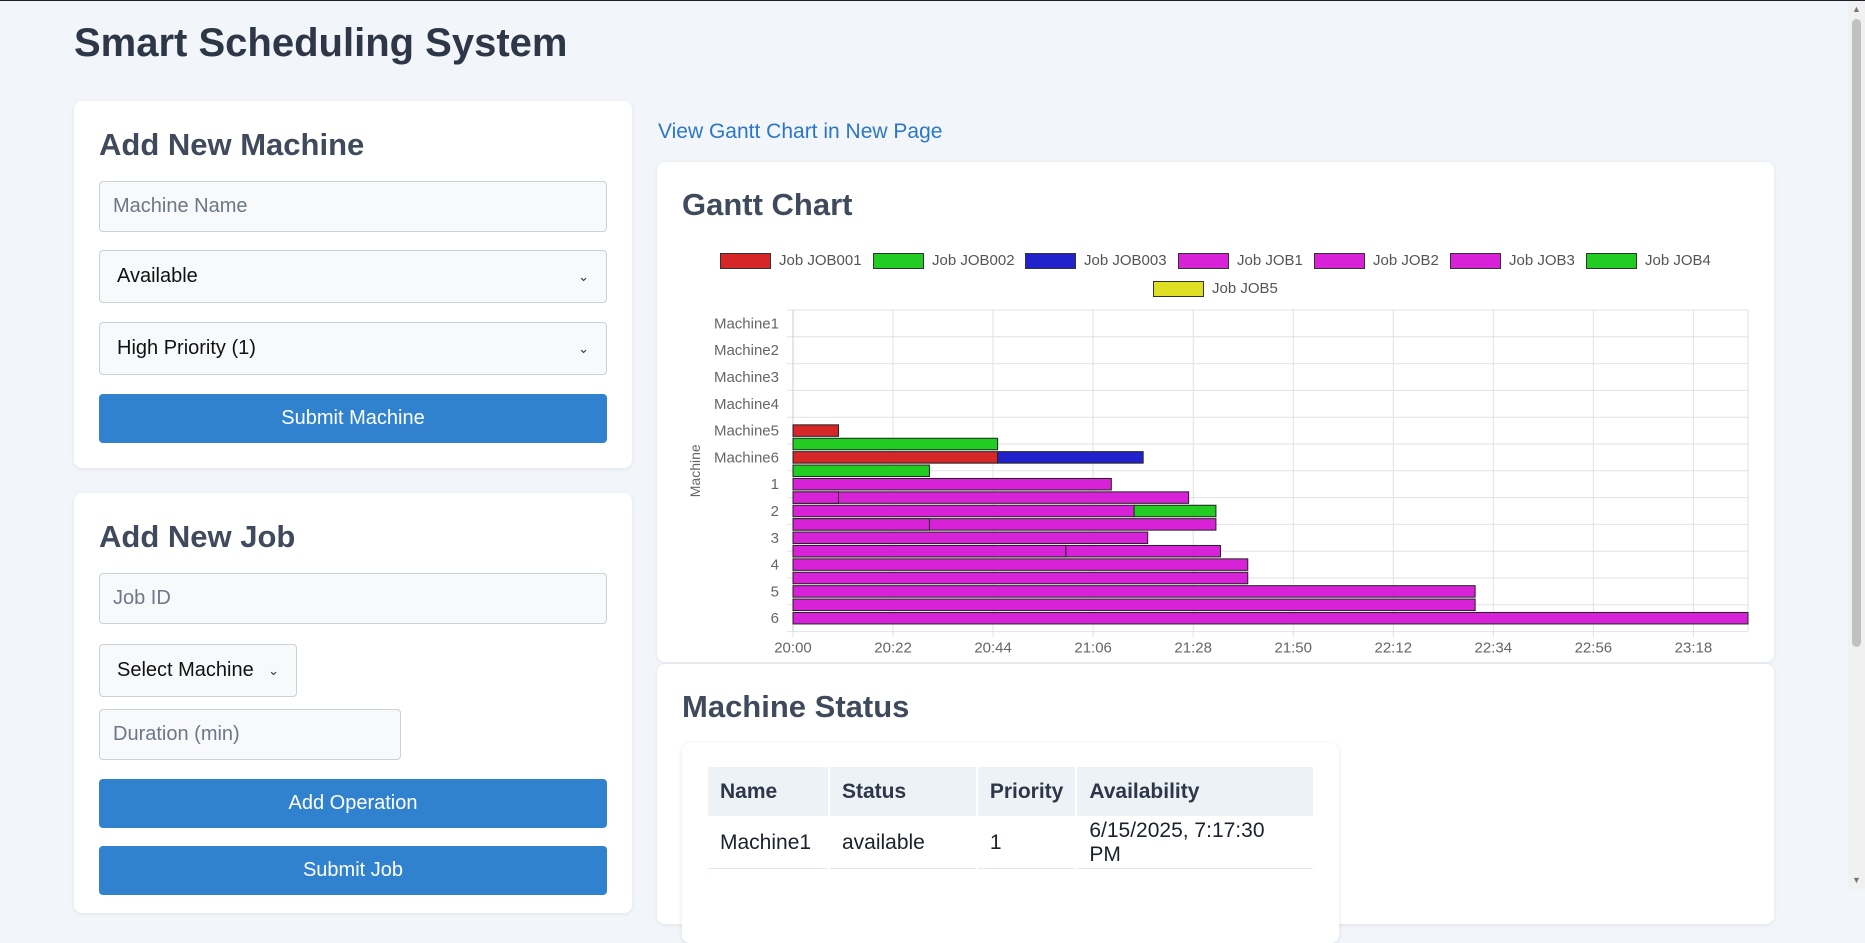 The image size is (1865, 943). I want to click on column-header-name: Name, so click(768, 791).